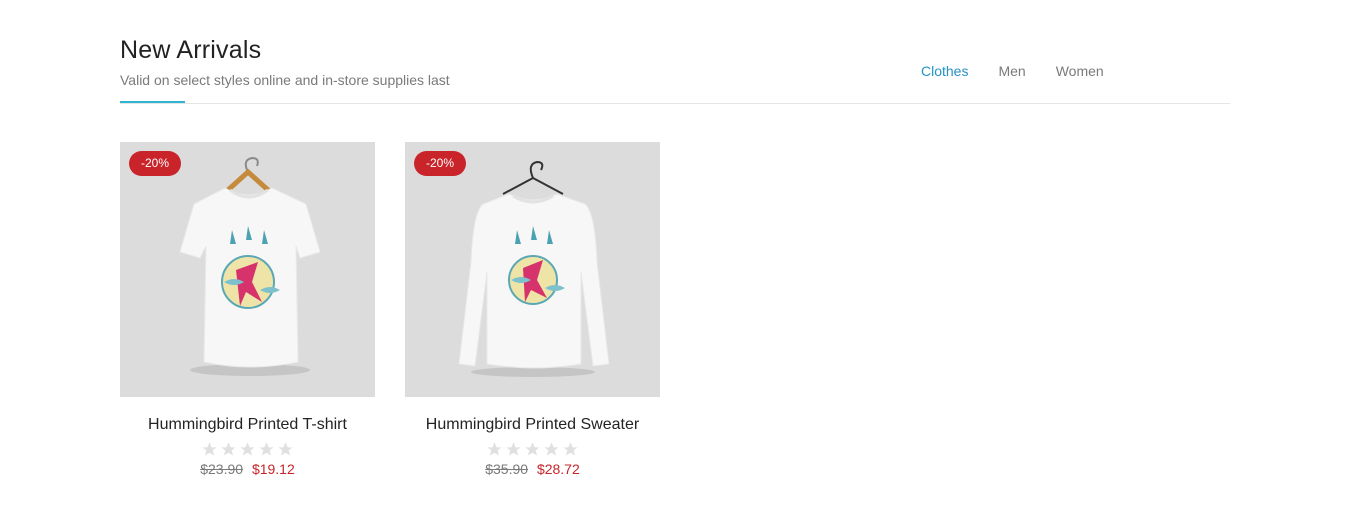 This screenshot has width=1347, height=525. Describe the element at coordinates (675, 103) in the screenshot. I see `header-divider` at that location.